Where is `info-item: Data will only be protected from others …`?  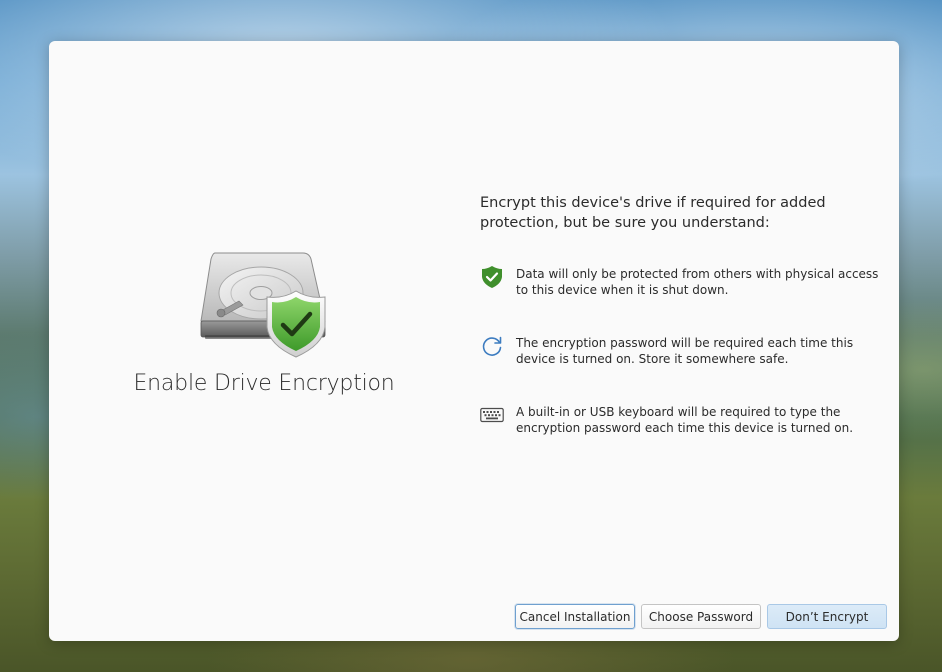
info-item: Data will only be protected from others … is located at coordinates (685, 281).